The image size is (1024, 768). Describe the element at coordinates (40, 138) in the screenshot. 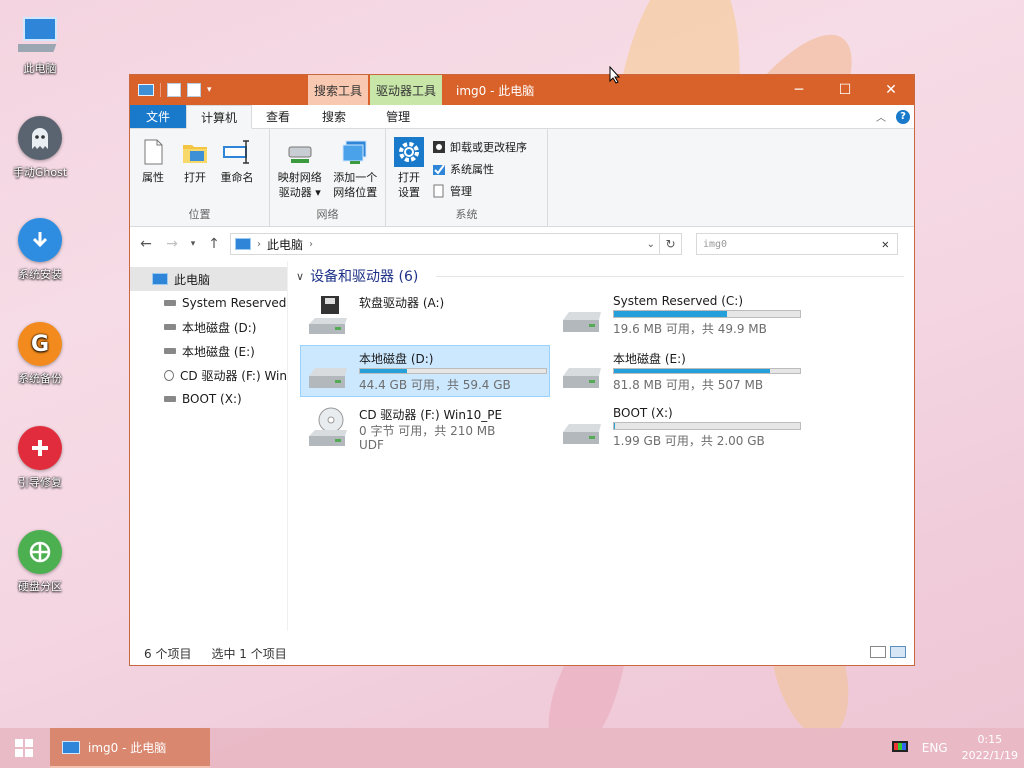

I see `ghost-icon` at that location.